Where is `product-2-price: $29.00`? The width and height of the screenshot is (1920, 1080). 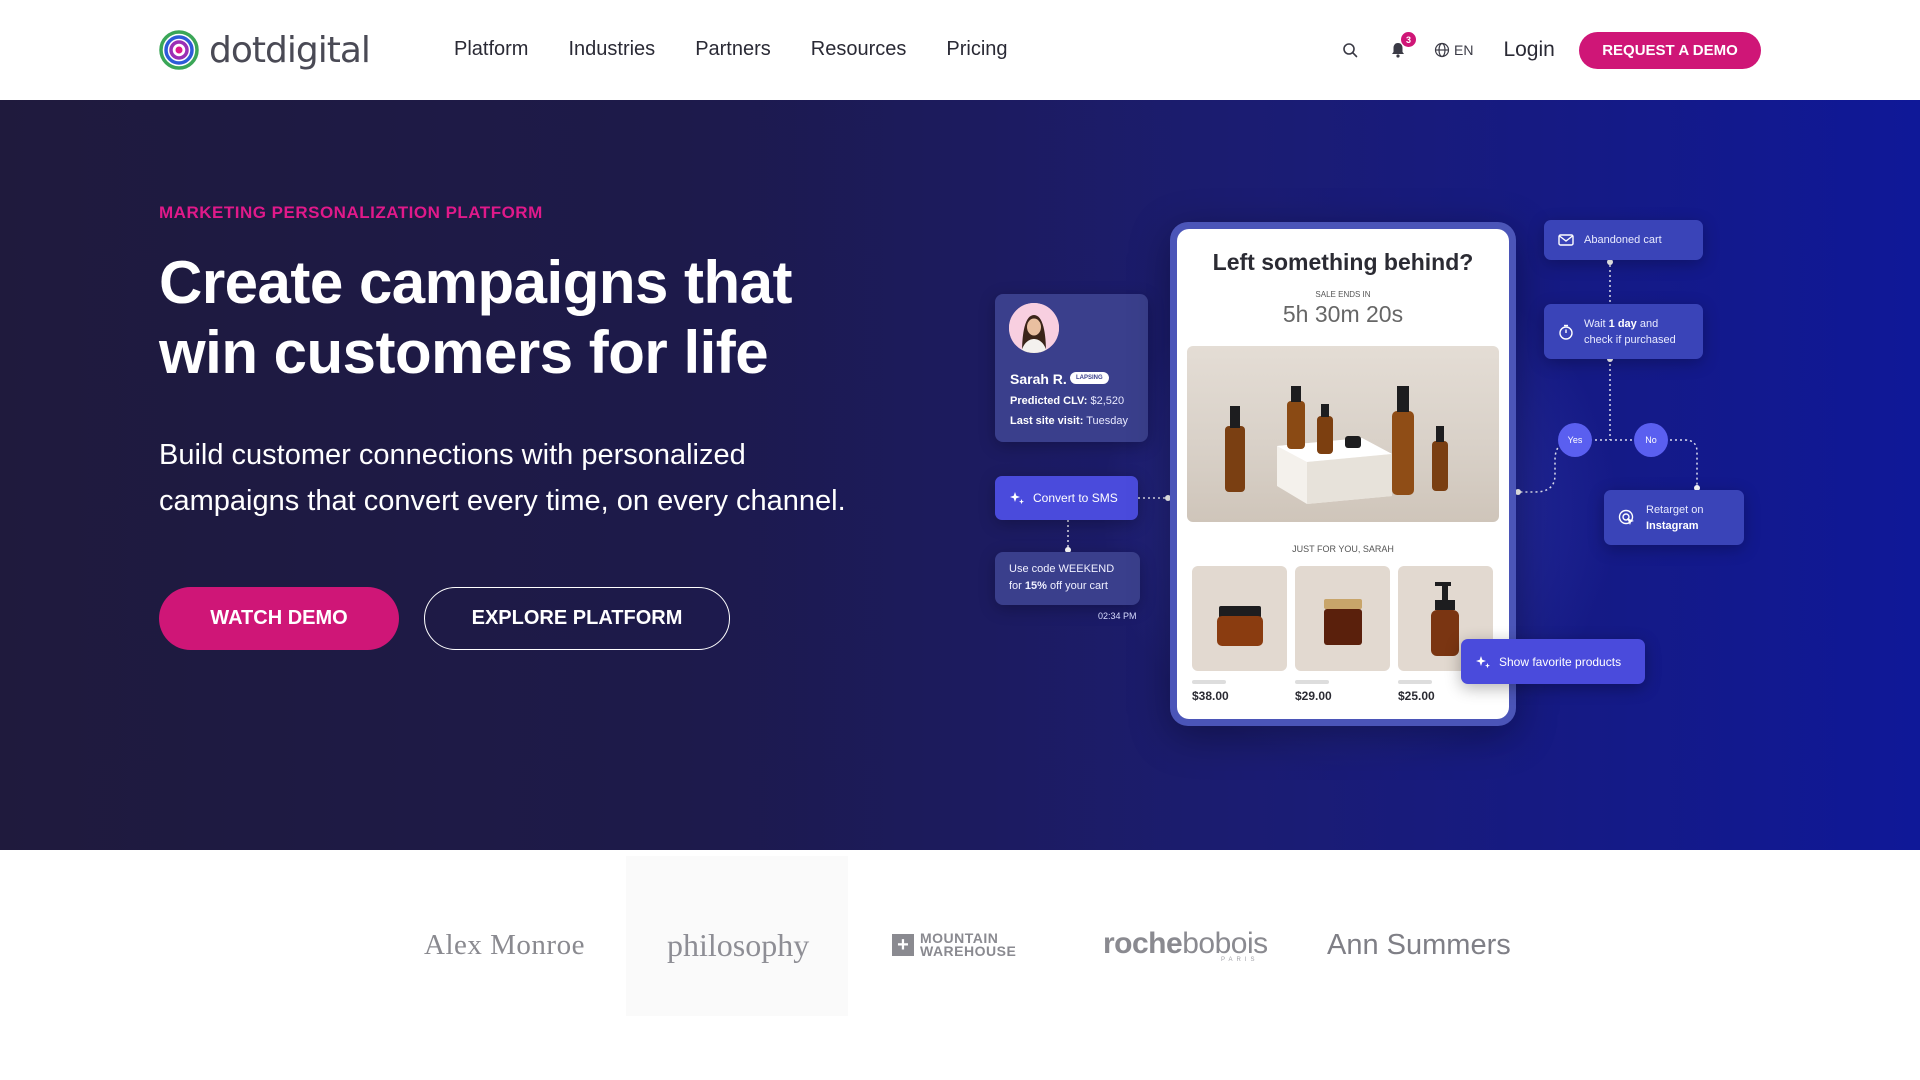
product-2-price: $29.00 is located at coordinates (1313, 696).